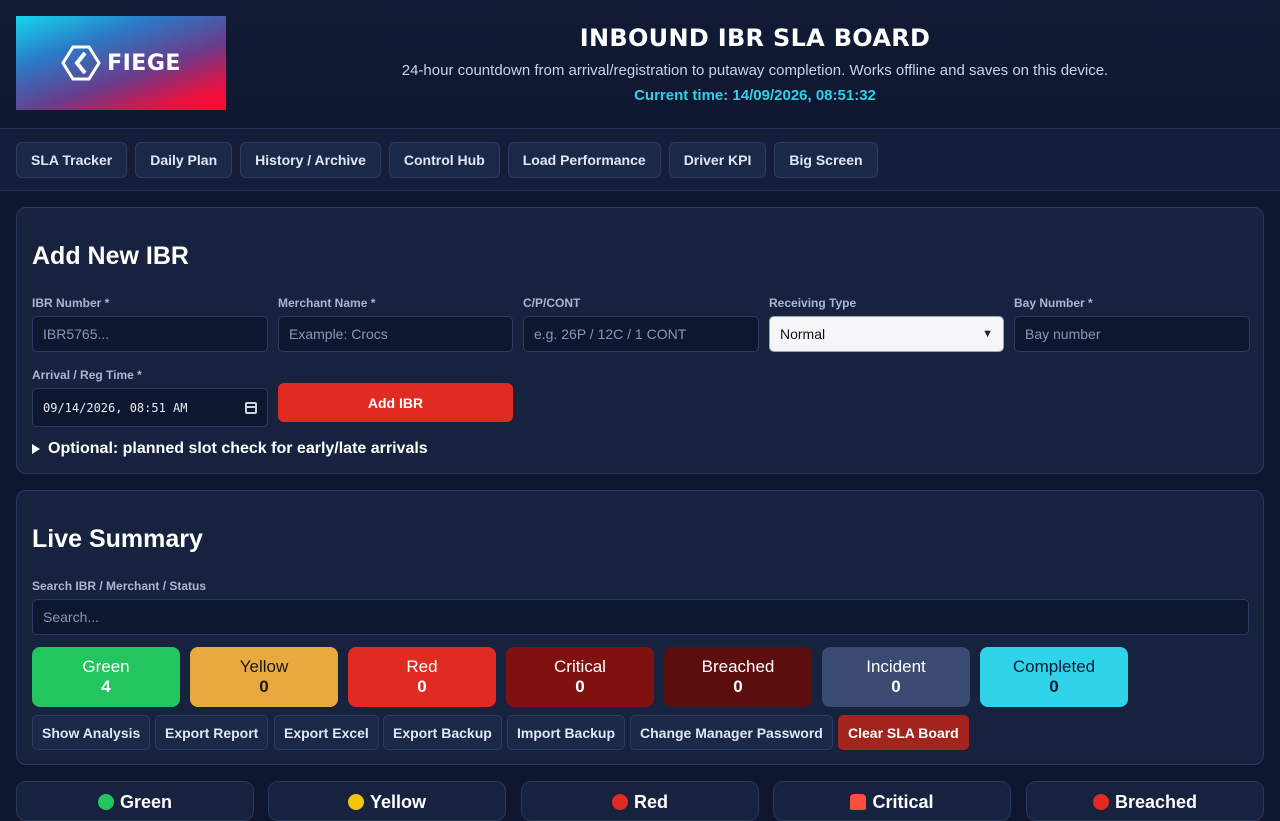 Image resolution: width=1280 pixels, height=821 pixels. I want to click on stat-label: Red, so click(422, 666).